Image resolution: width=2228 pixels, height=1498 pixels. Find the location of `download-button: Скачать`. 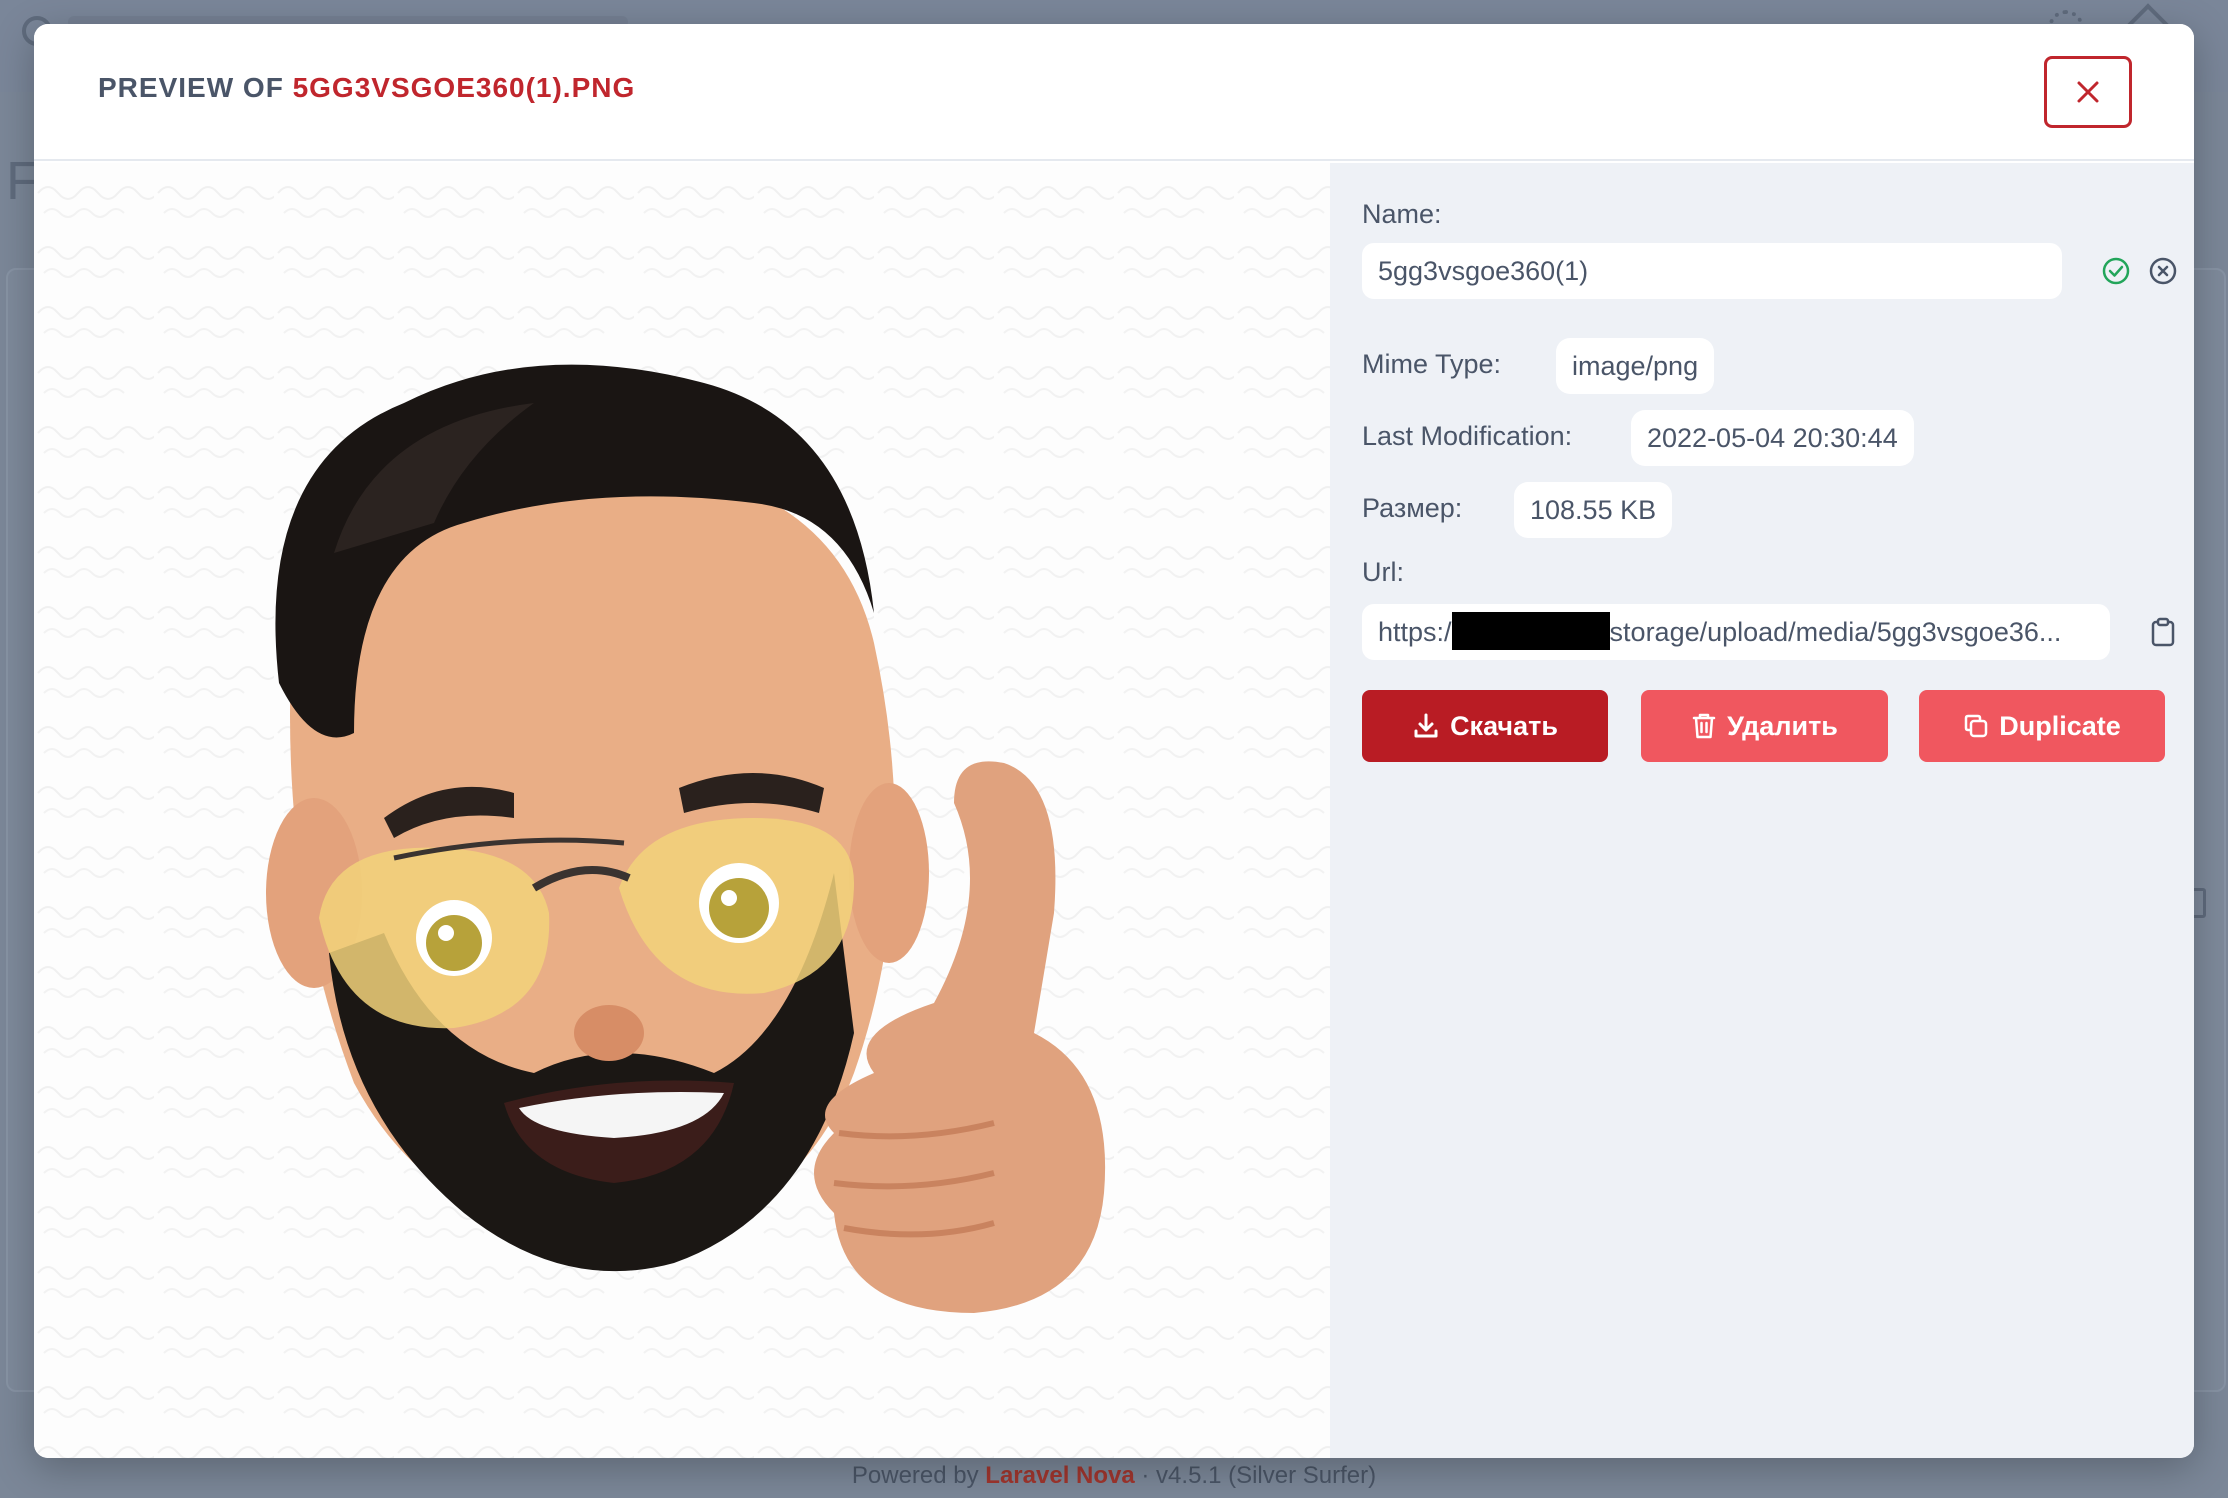

download-button: Скачать is located at coordinates (1485, 726).